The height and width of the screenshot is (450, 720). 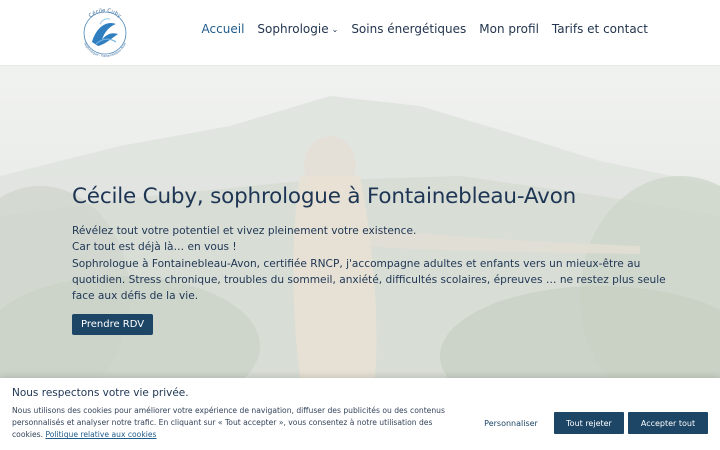 What do you see at coordinates (293, 29) in the screenshot?
I see `nav-item-label: Sophrologie` at bounding box center [293, 29].